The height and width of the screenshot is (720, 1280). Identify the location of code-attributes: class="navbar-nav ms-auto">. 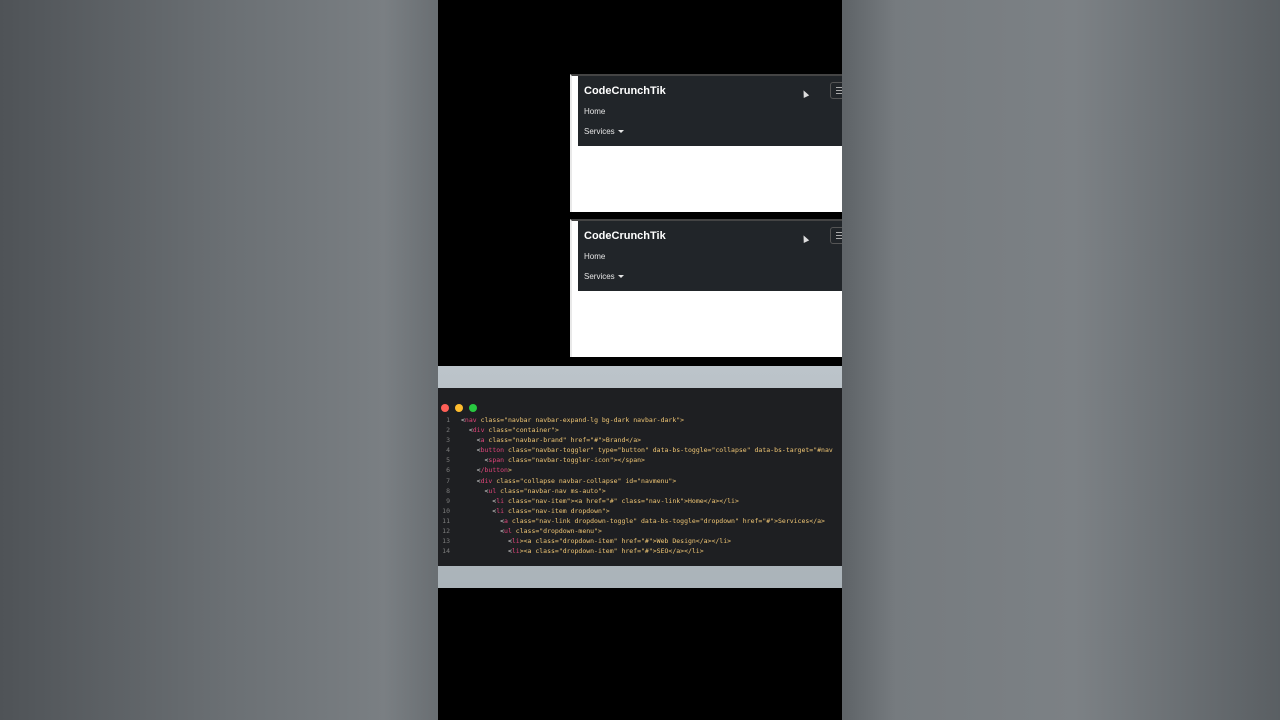
(551, 490).